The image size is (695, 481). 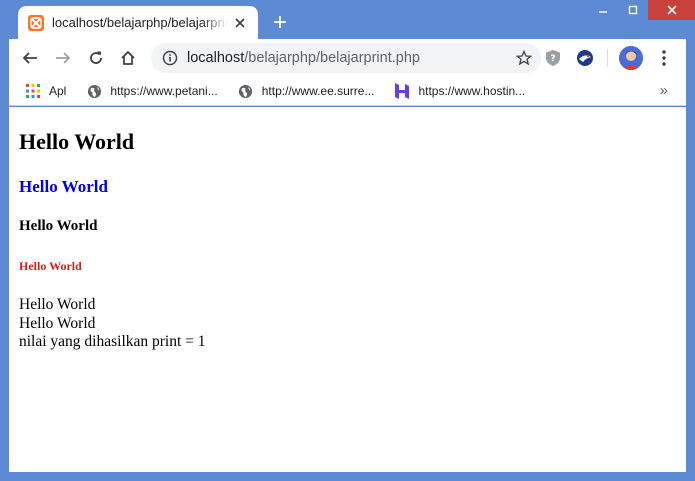 I want to click on heading-4: Hello World, so click(x=58, y=226).